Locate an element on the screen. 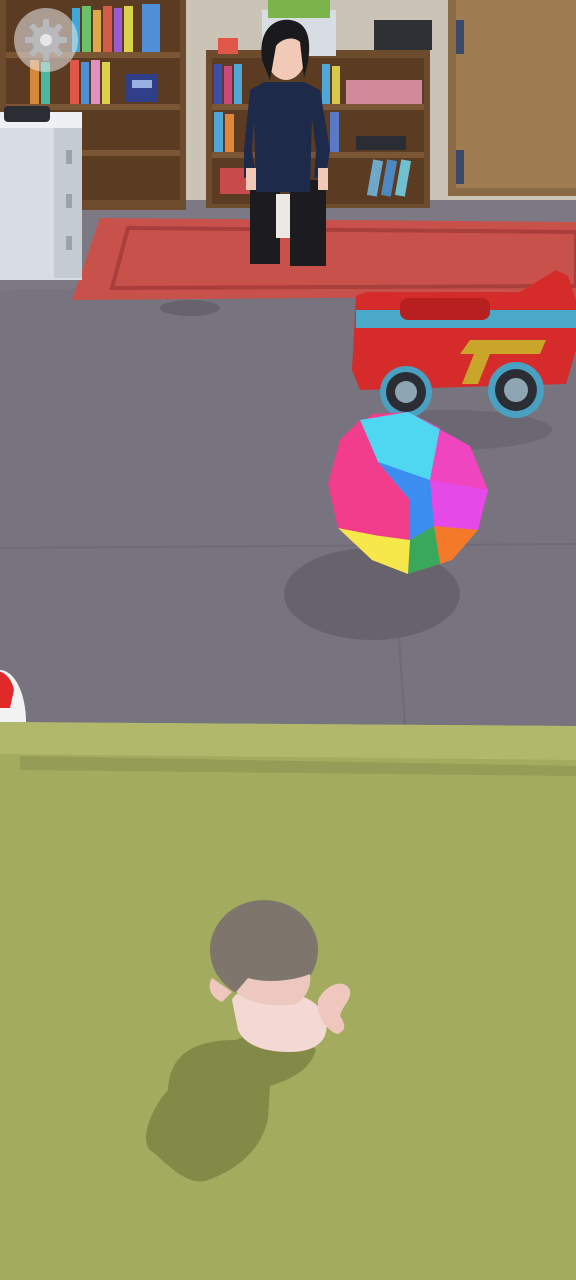 This screenshot has width=576, height=1280. door is located at coordinates (512, 98).